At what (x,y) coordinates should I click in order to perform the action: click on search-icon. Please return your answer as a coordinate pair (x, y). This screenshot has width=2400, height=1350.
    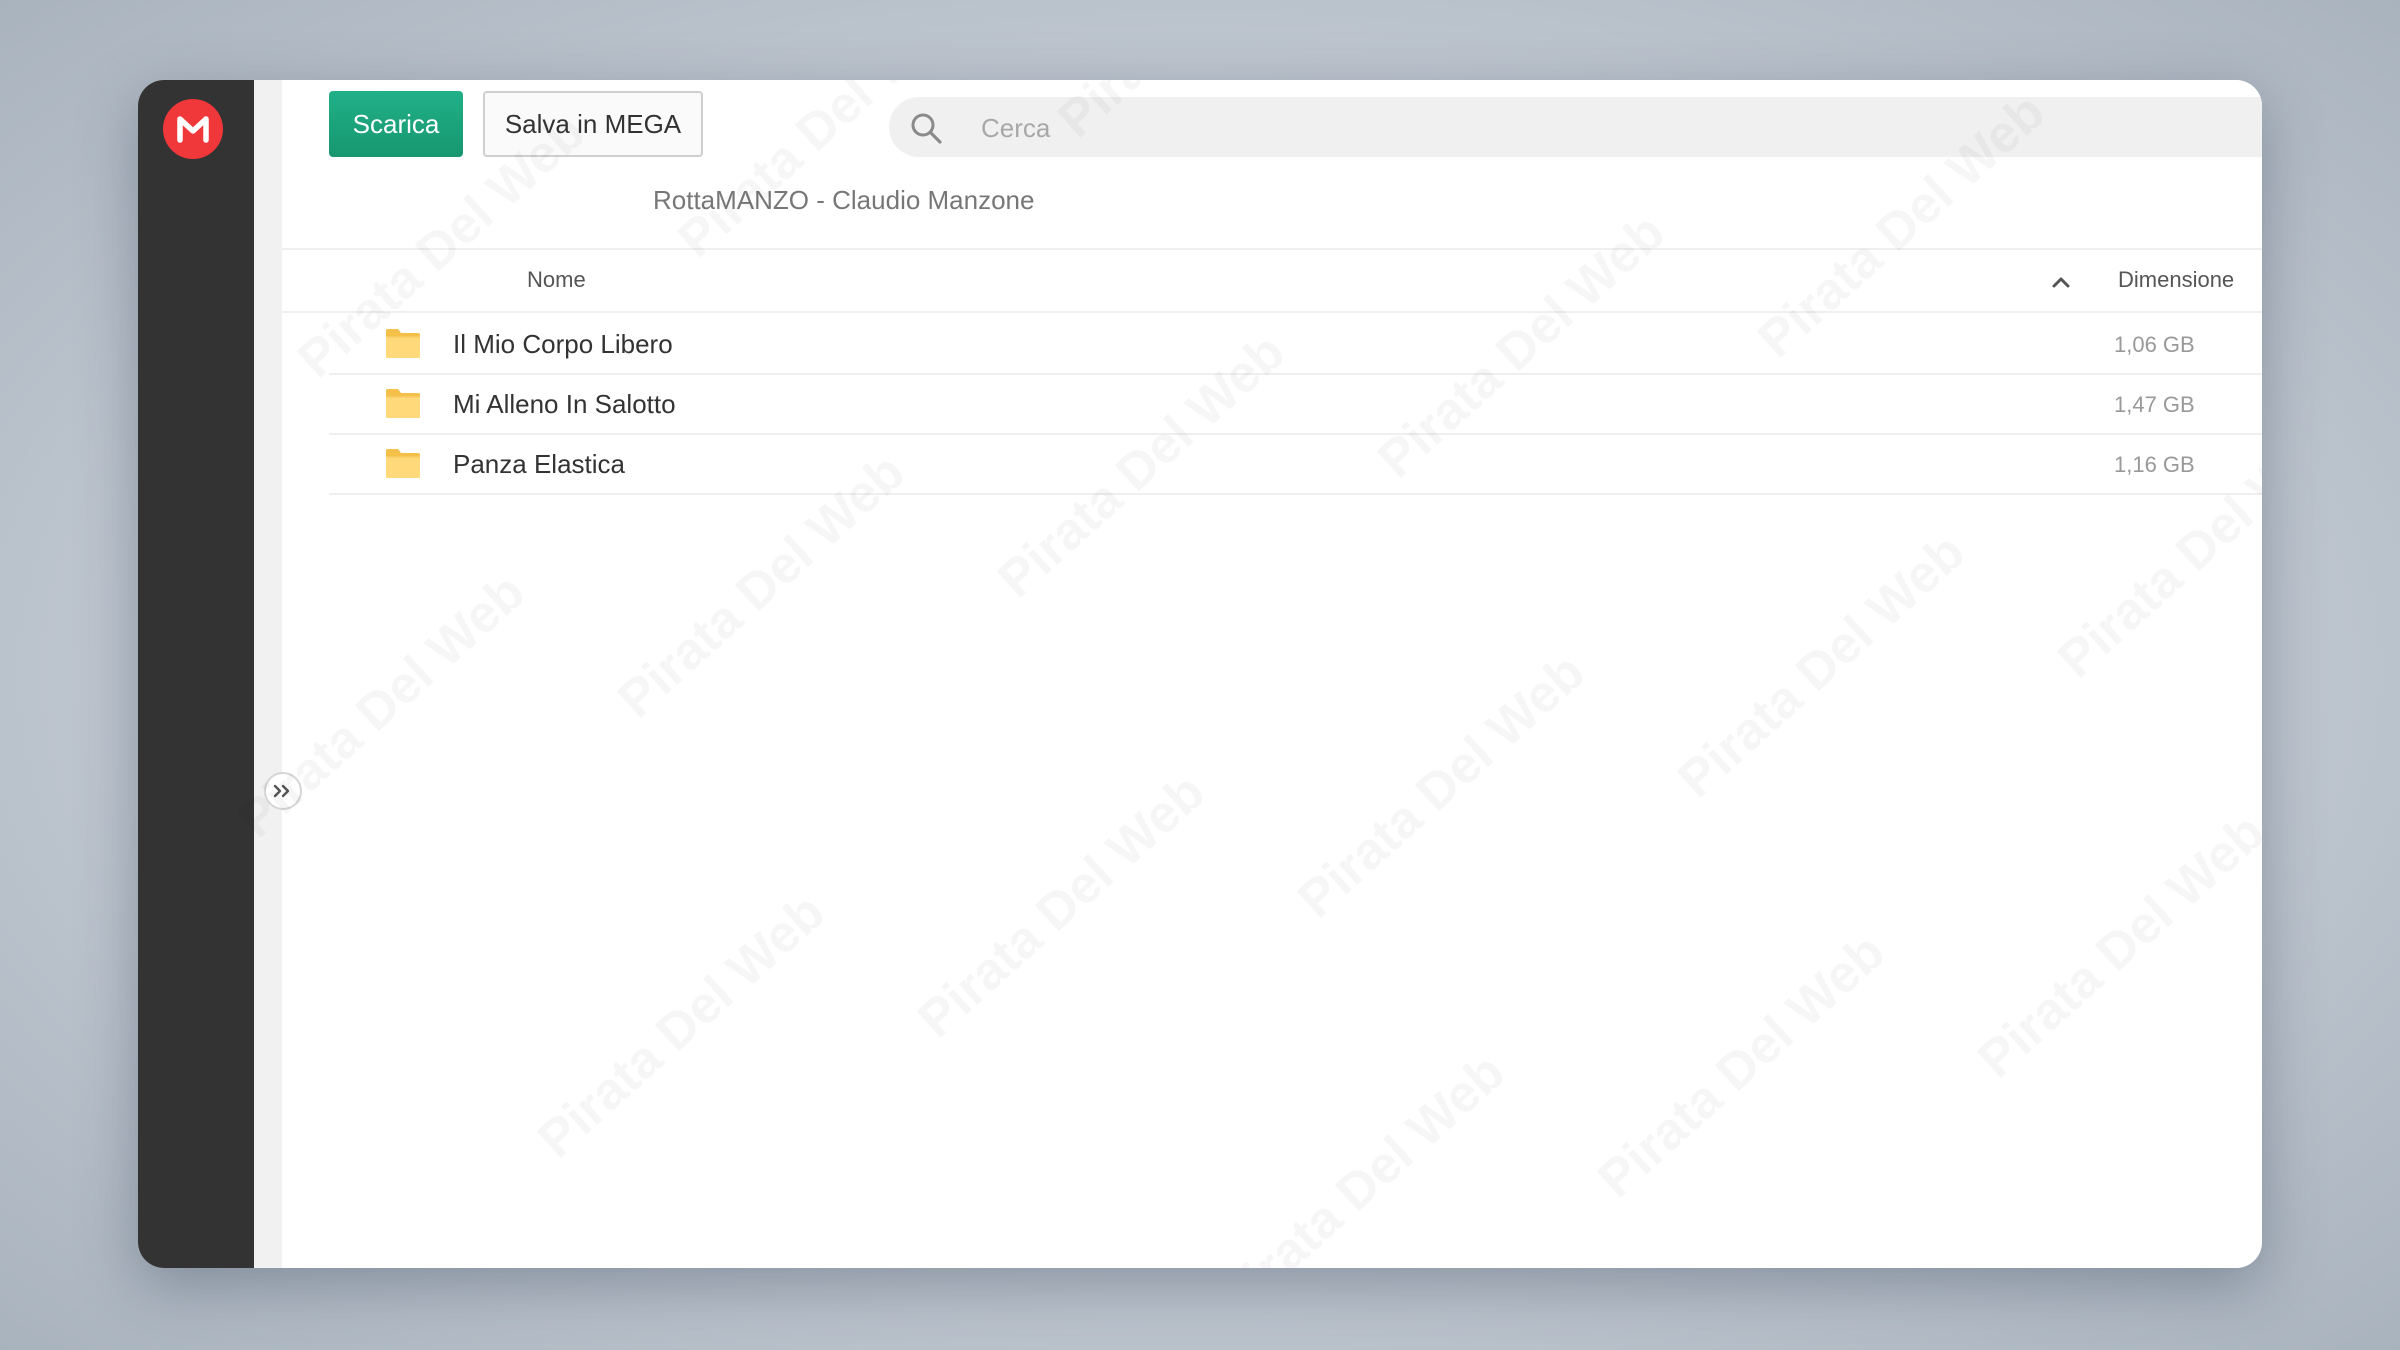
    Looking at the image, I should click on (926, 128).